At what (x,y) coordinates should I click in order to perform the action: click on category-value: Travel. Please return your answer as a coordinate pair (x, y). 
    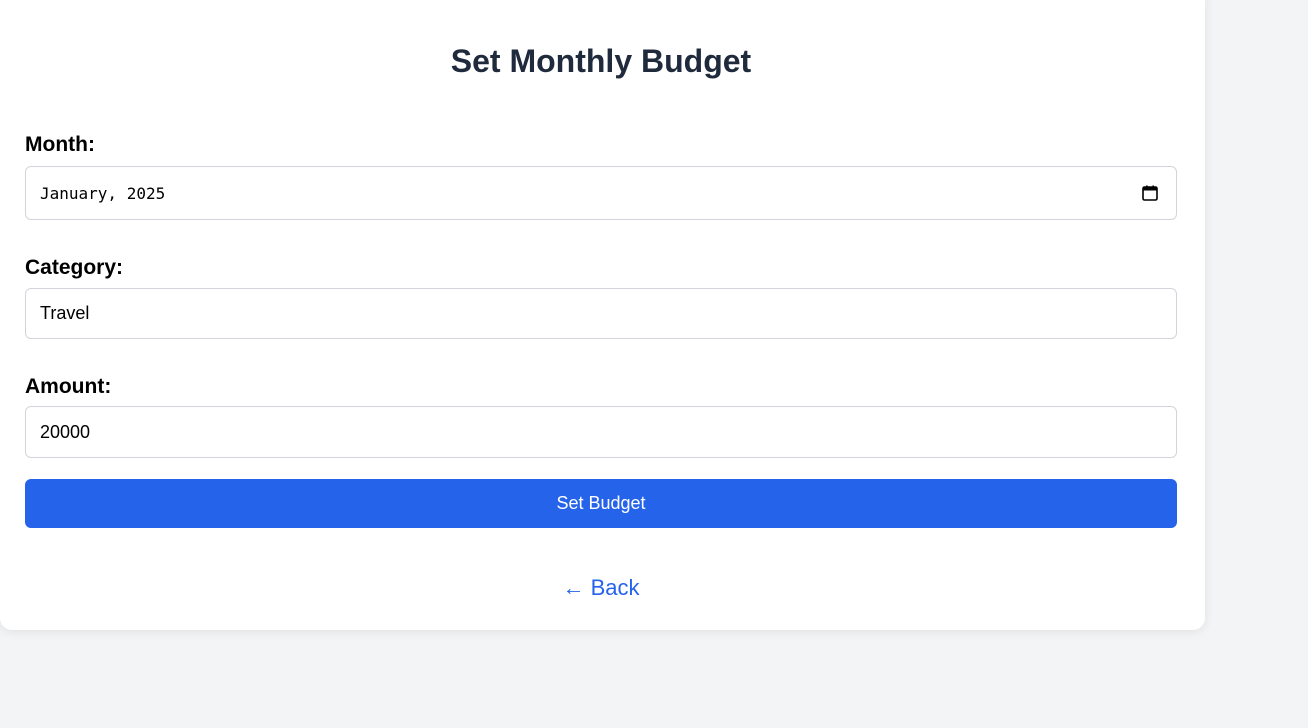
    Looking at the image, I should click on (65, 313).